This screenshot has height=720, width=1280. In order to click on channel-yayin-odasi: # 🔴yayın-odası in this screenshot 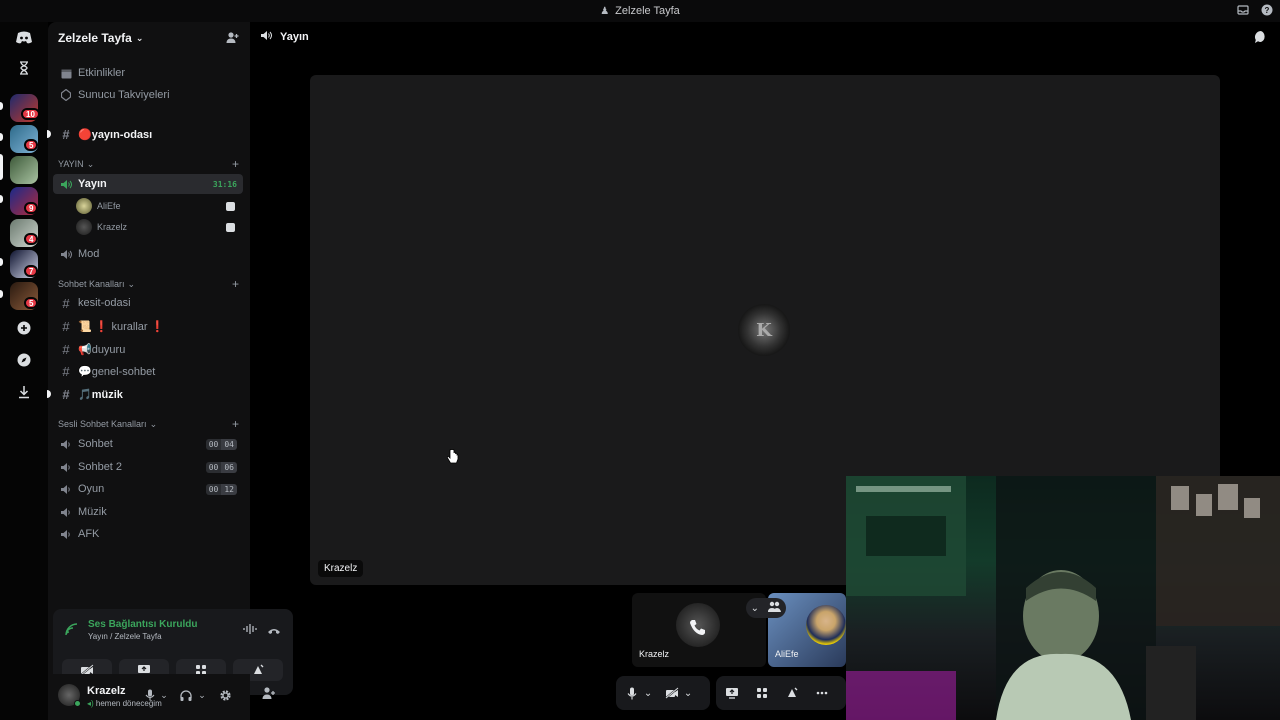, I will do `click(148, 134)`.